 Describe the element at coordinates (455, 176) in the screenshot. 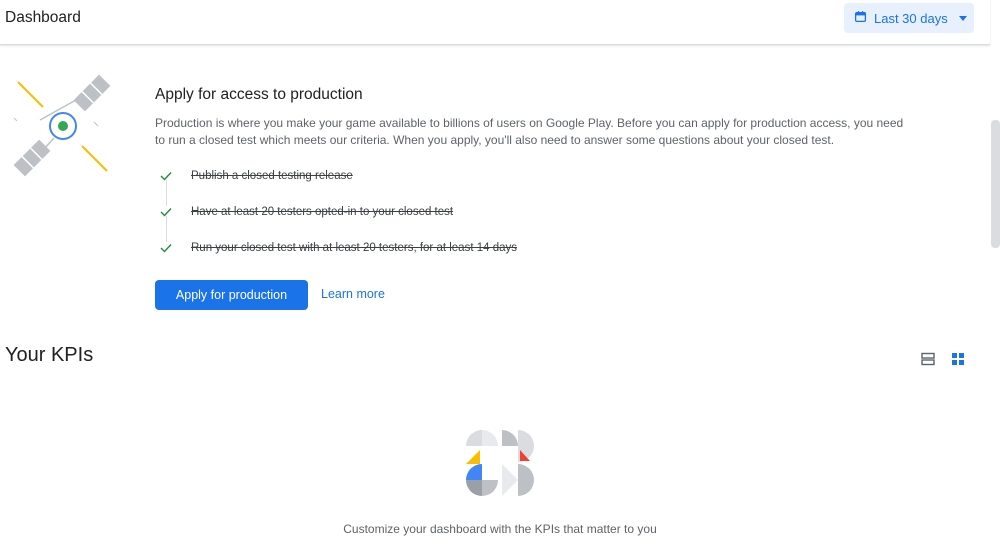

I see `requirement-step: Publish a closed testing release` at that location.